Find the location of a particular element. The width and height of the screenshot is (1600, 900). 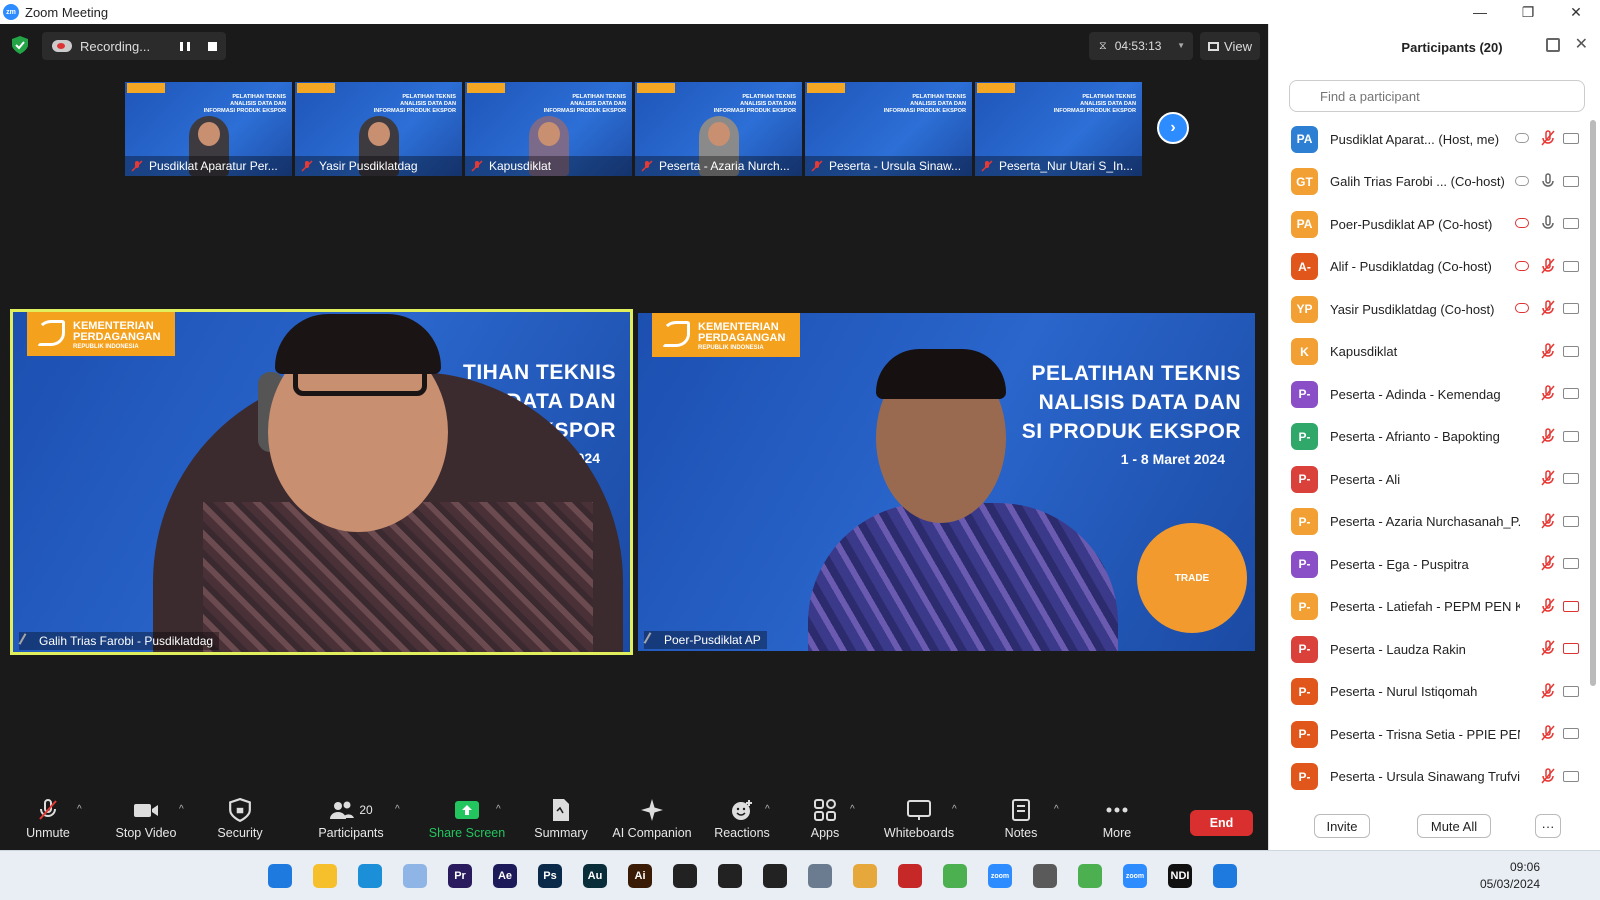

after-effects-icon: Ae is located at coordinates (505, 876).